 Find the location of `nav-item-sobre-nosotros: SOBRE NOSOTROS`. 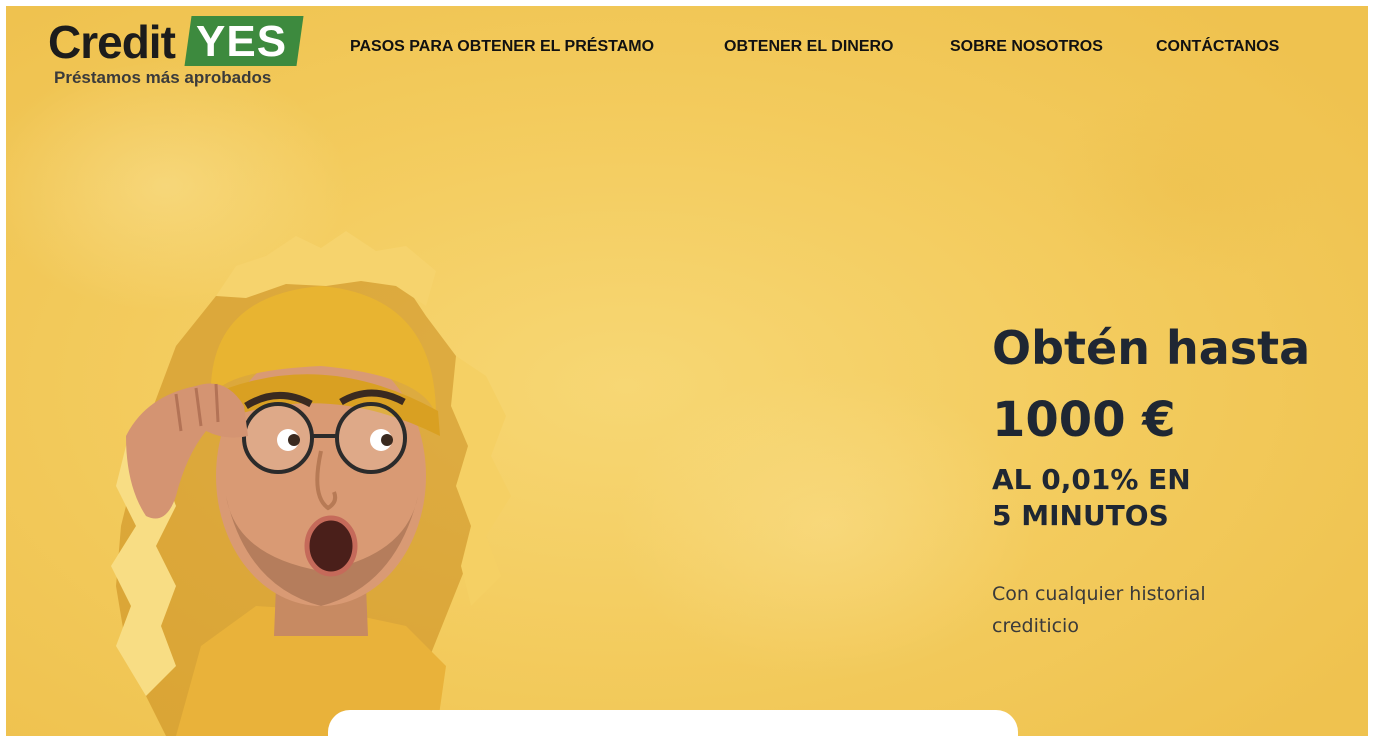

nav-item-sobre-nosotros: SOBRE NOSOTROS is located at coordinates (1026, 47).